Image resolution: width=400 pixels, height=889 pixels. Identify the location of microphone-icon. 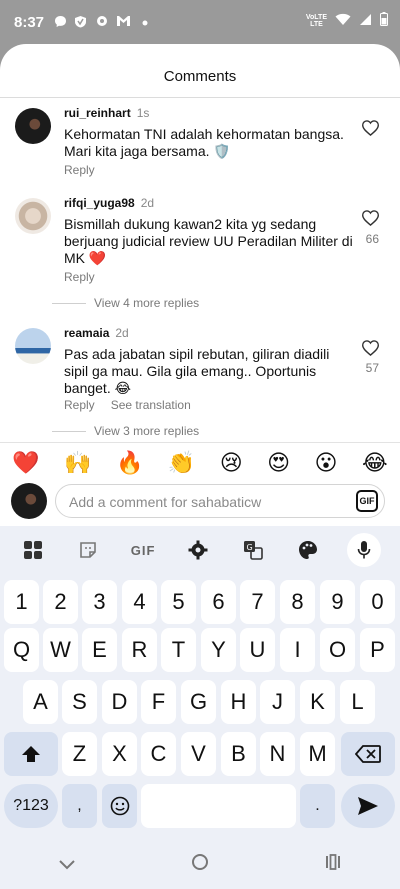
(364, 550).